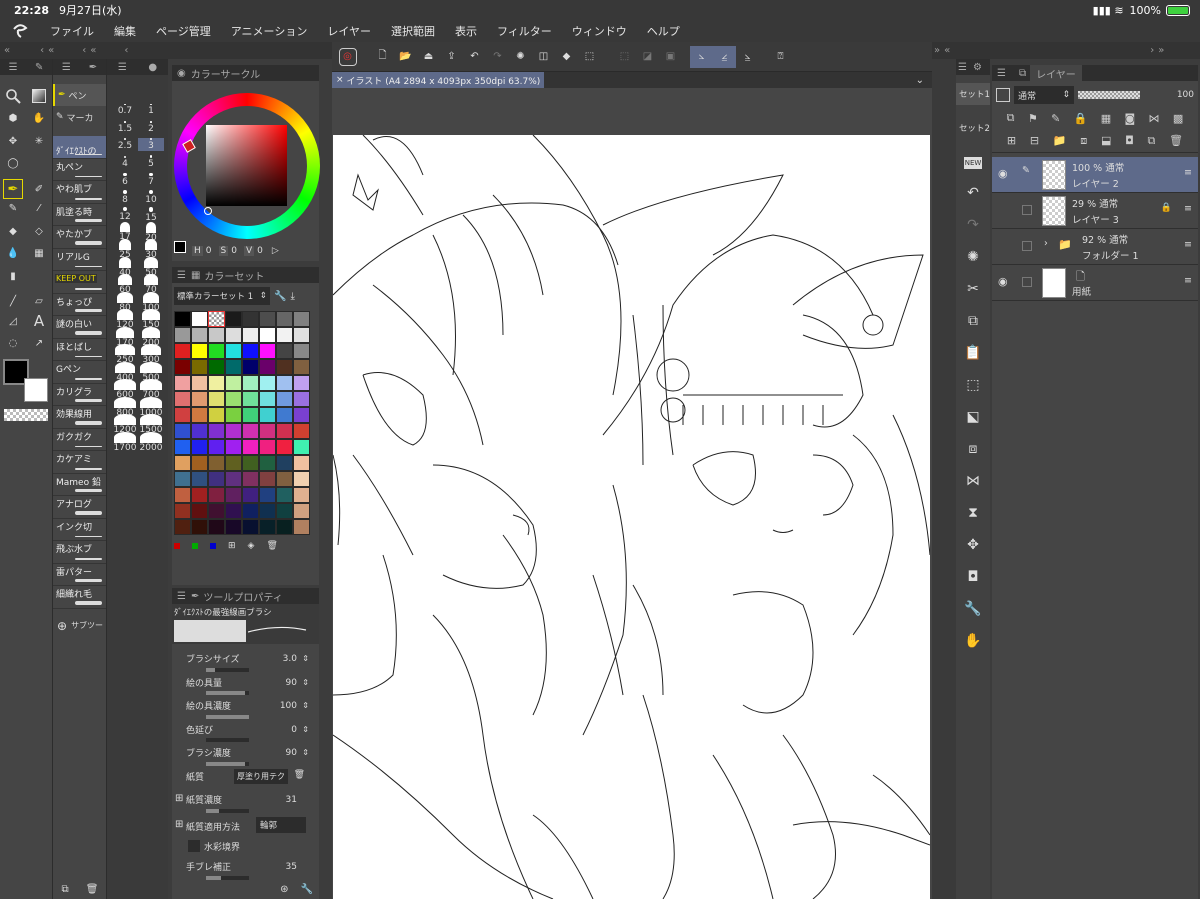  I want to click on brush-item: 細織れ毛, so click(79, 597).